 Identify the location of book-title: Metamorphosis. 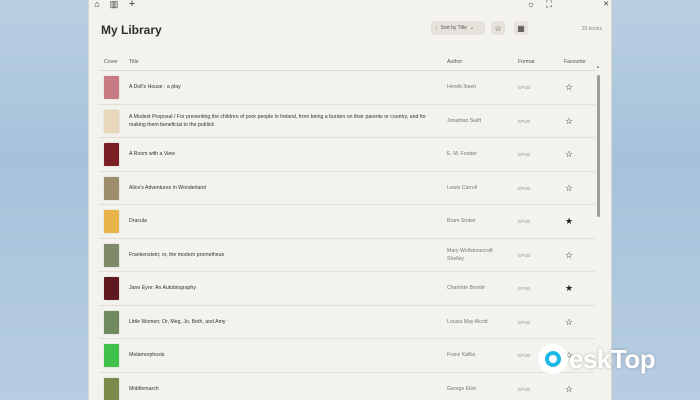
(279, 355).